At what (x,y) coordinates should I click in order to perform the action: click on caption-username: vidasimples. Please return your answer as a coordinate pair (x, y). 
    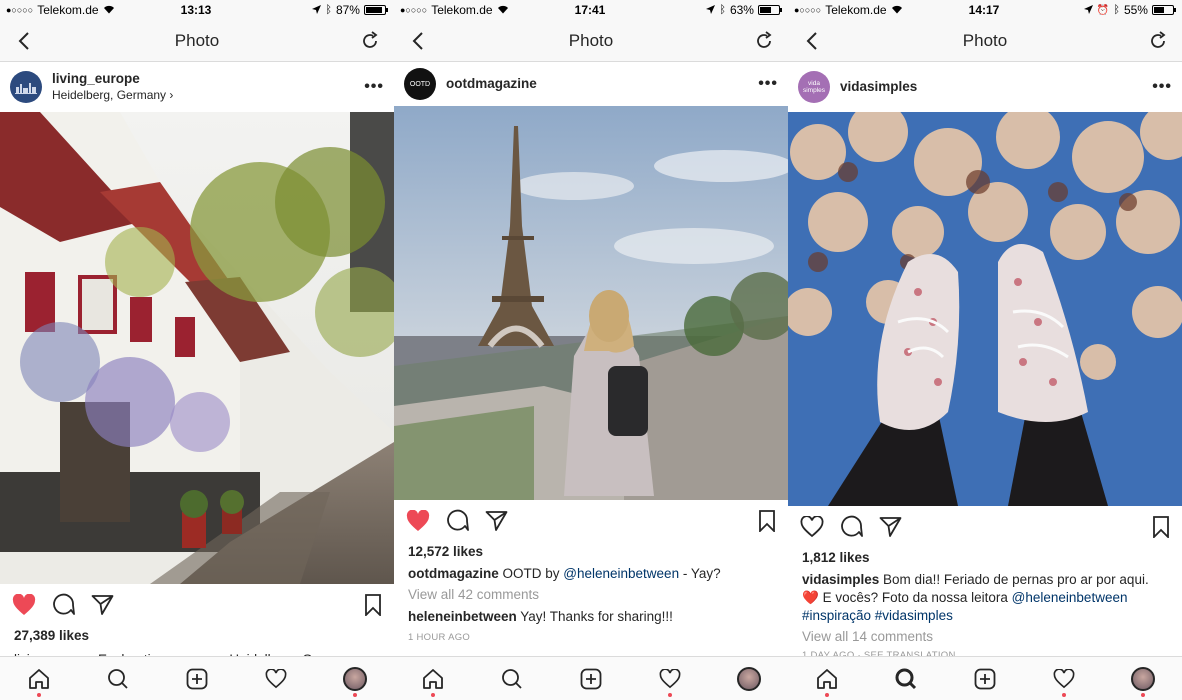
    Looking at the image, I should click on (840, 579).